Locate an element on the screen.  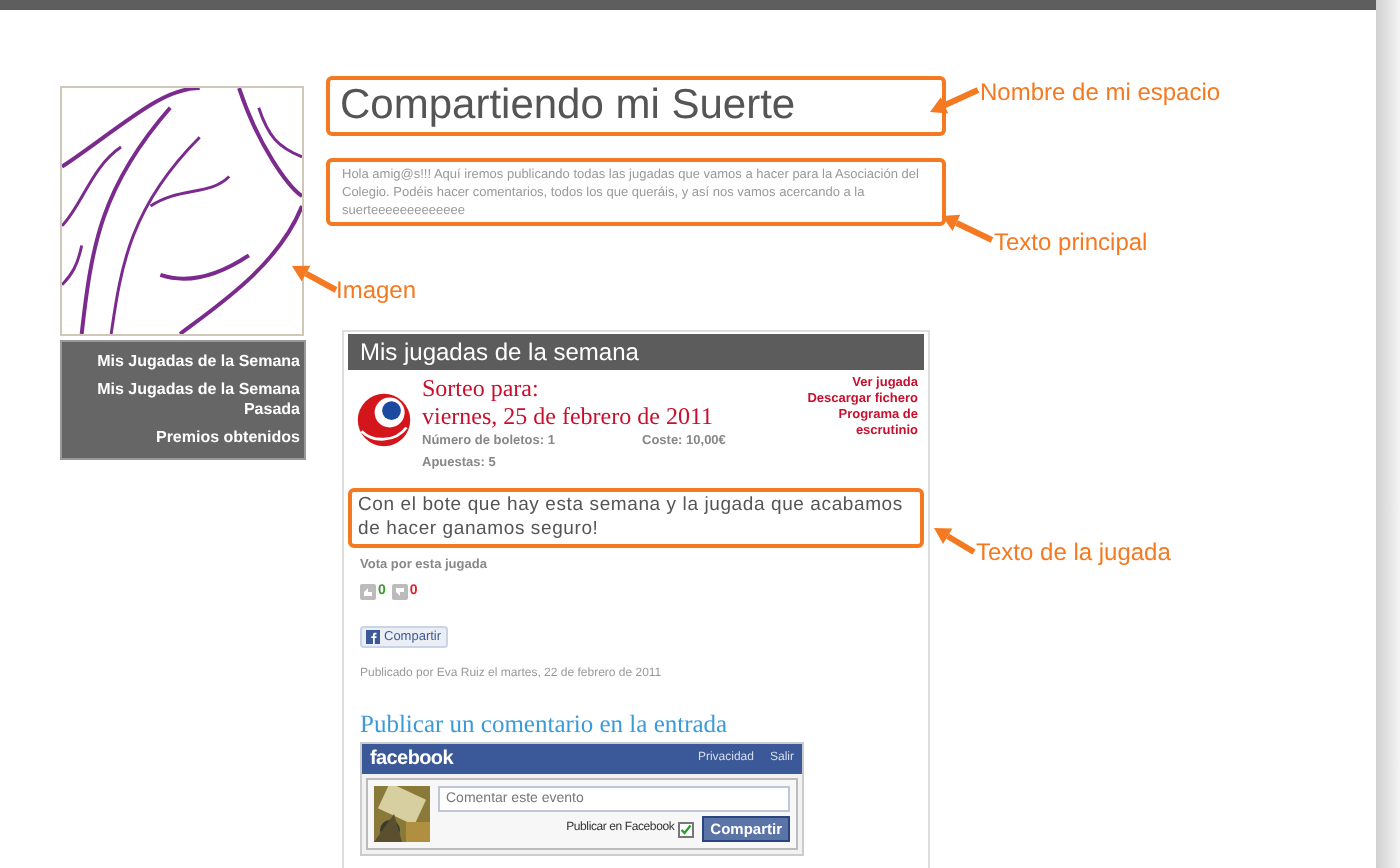
sidebar-link: Premios obtenidos is located at coordinates (227, 438).